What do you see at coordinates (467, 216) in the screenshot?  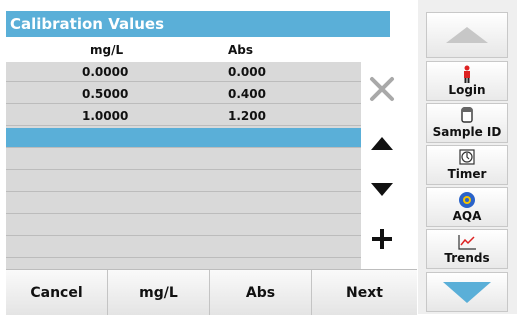 I see `aqa-label: AQA` at bounding box center [467, 216].